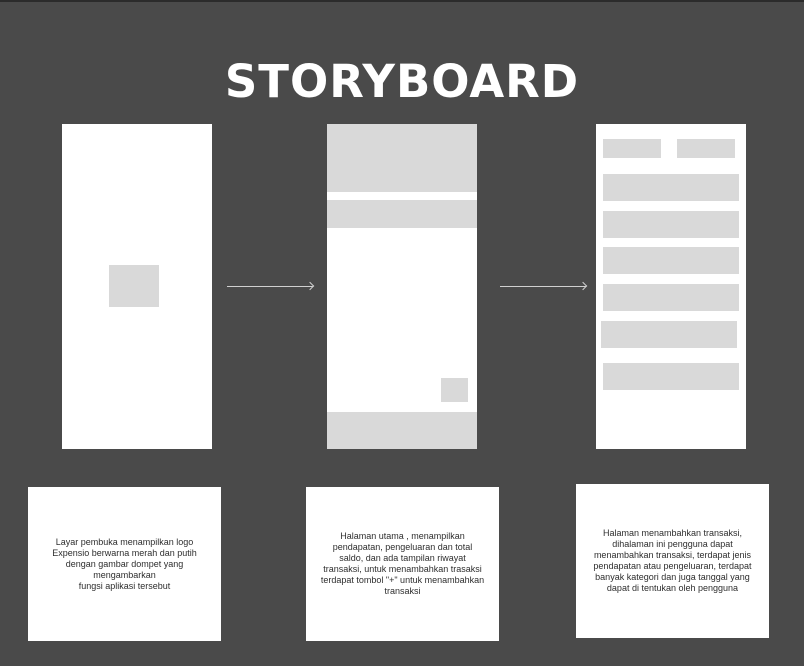 Image resolution: width=804 pixels, height=666 pixels. Describe the element at coordinates (671, 376) in the screenshot. I see `submit-button-placeholder` at that location.